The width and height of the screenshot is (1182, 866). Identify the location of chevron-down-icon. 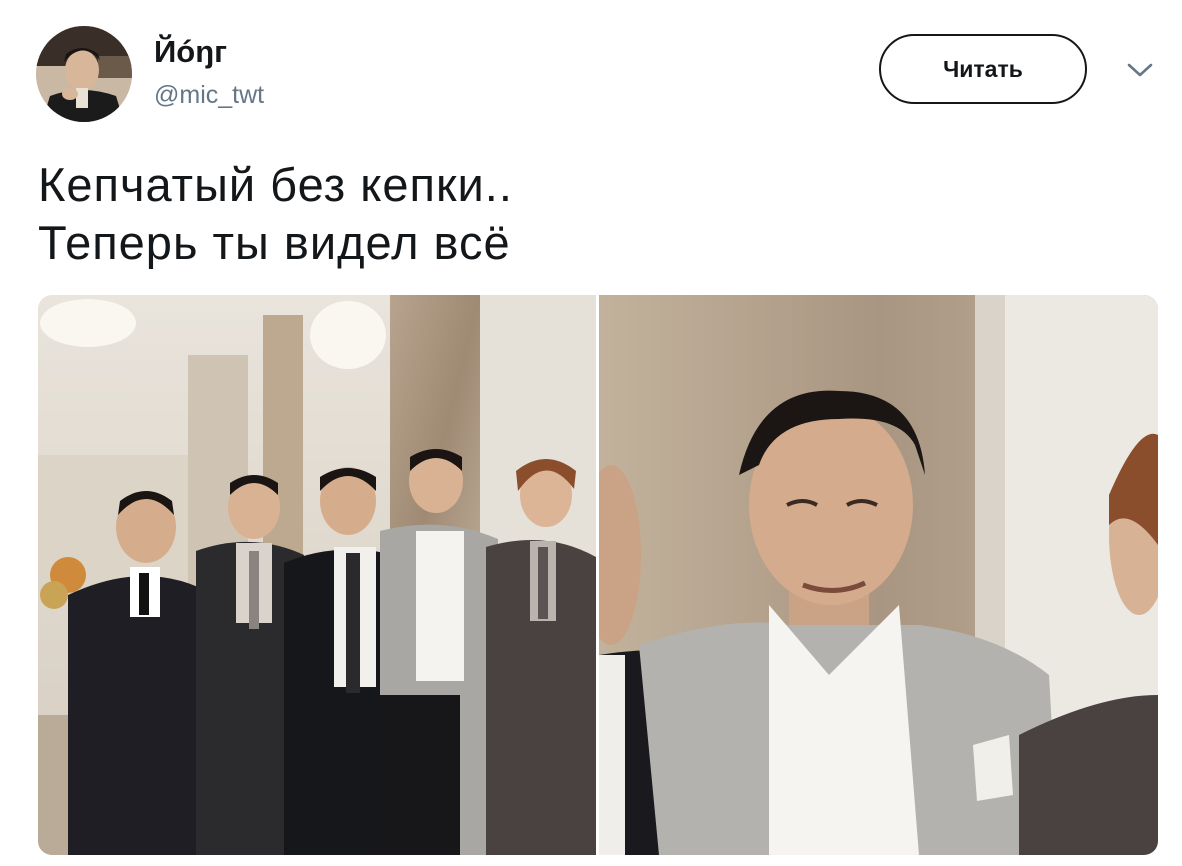
(1140, 70).